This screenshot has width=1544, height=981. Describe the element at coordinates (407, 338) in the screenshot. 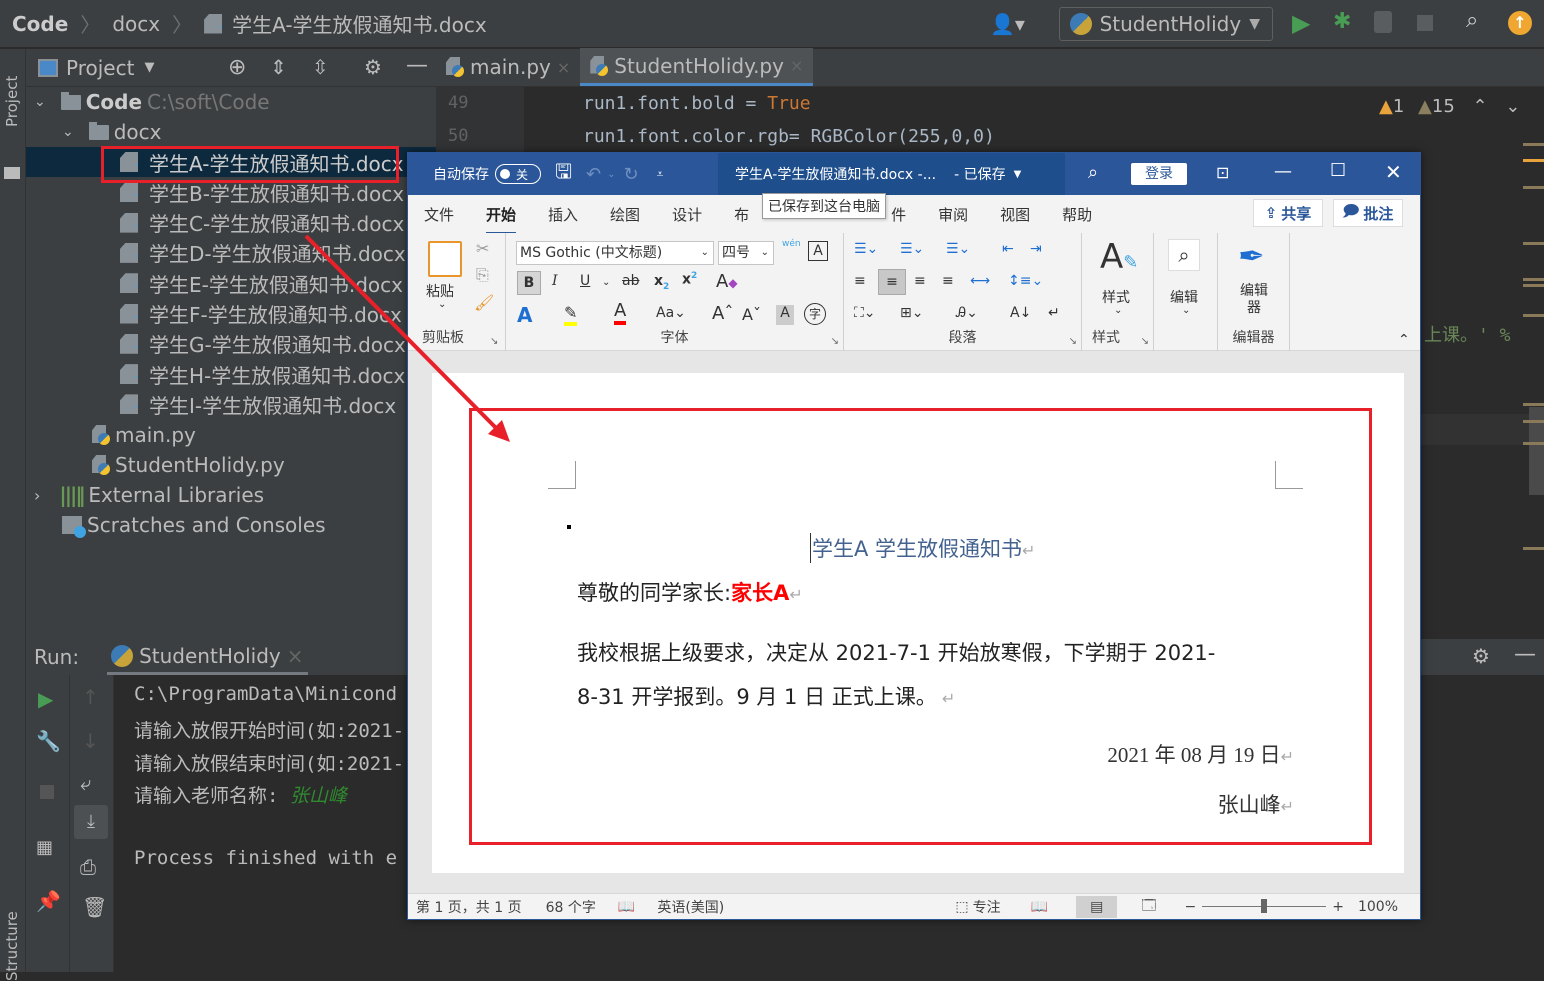

I see `annotation-arrow` at that location.